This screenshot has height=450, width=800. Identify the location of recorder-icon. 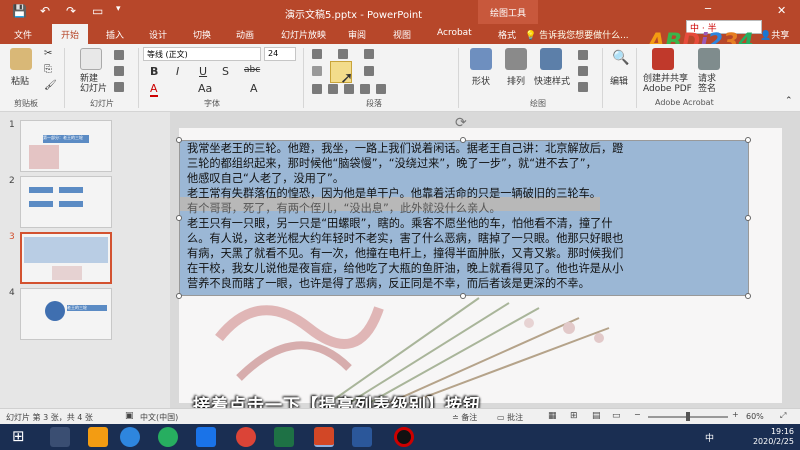
(404, 437).